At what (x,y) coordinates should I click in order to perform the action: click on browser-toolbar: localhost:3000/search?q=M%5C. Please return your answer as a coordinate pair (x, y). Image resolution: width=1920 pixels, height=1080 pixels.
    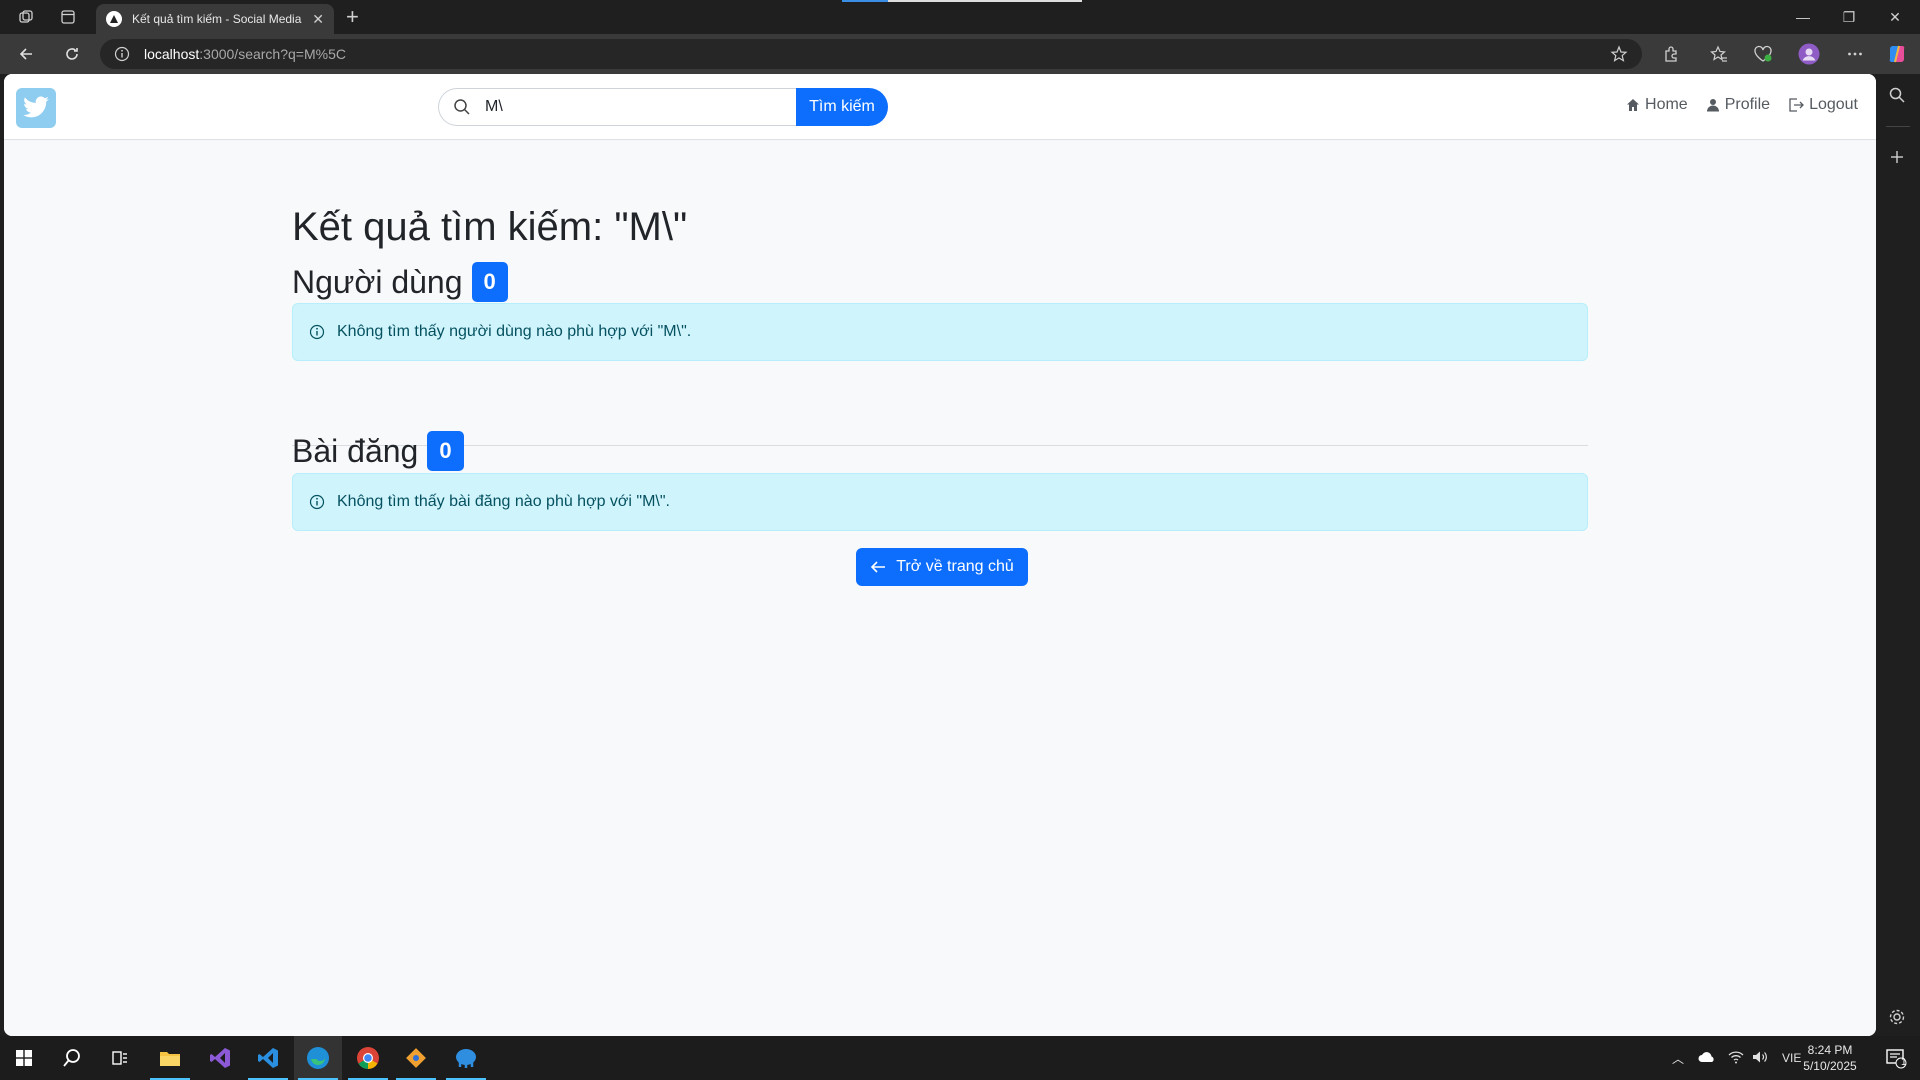
    Looking at the image, I should click on (960, 54).